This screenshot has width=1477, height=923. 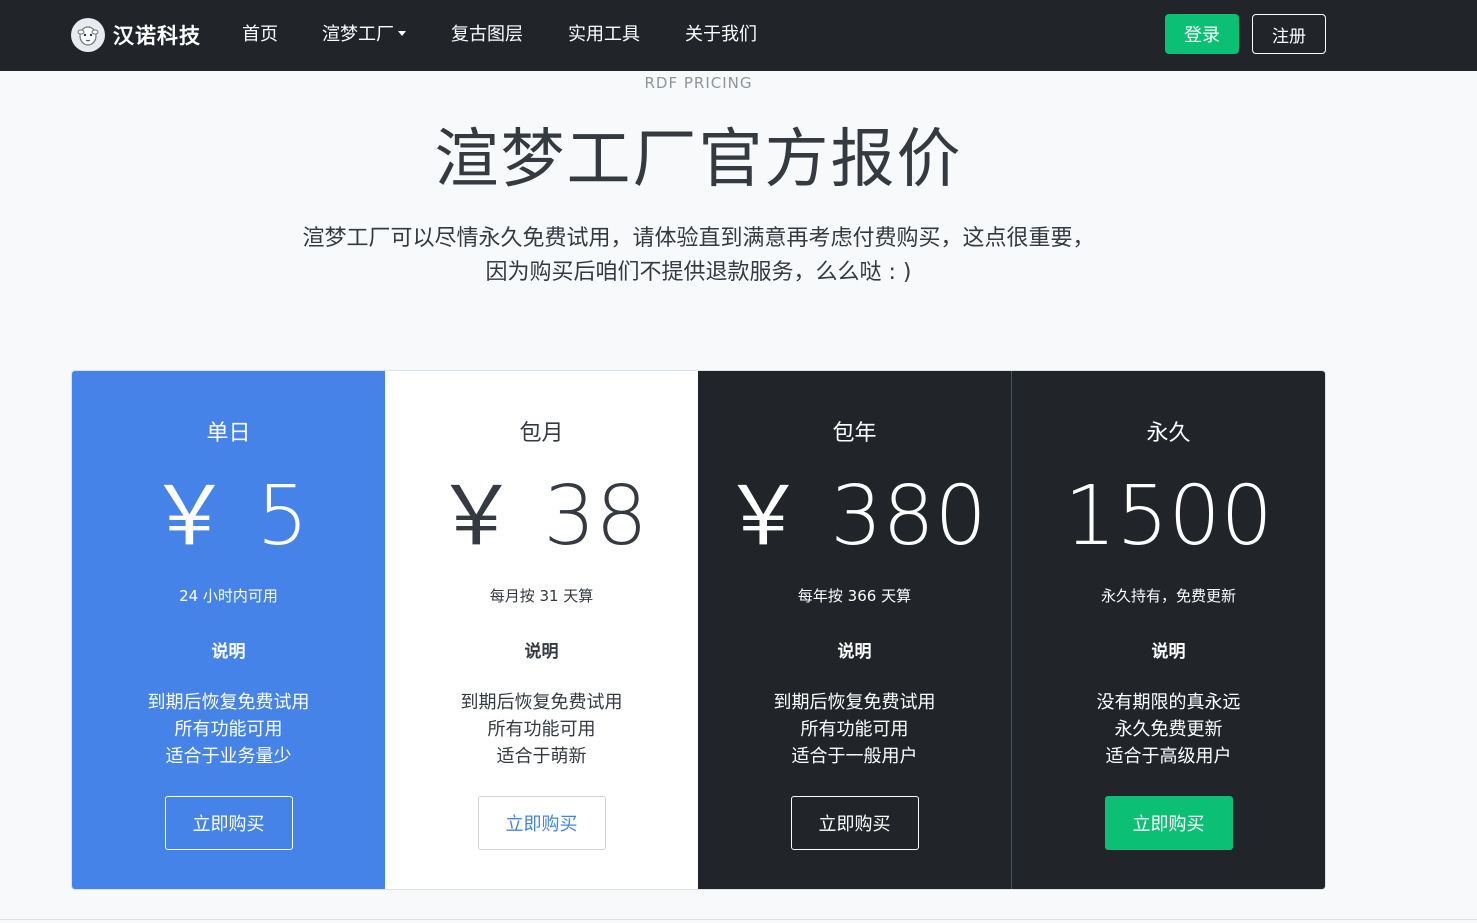 What do you see at coordinates (228, 516) in the screenshot?
I see `plan-price: ￥ 5` at bounding box center [228, 516].